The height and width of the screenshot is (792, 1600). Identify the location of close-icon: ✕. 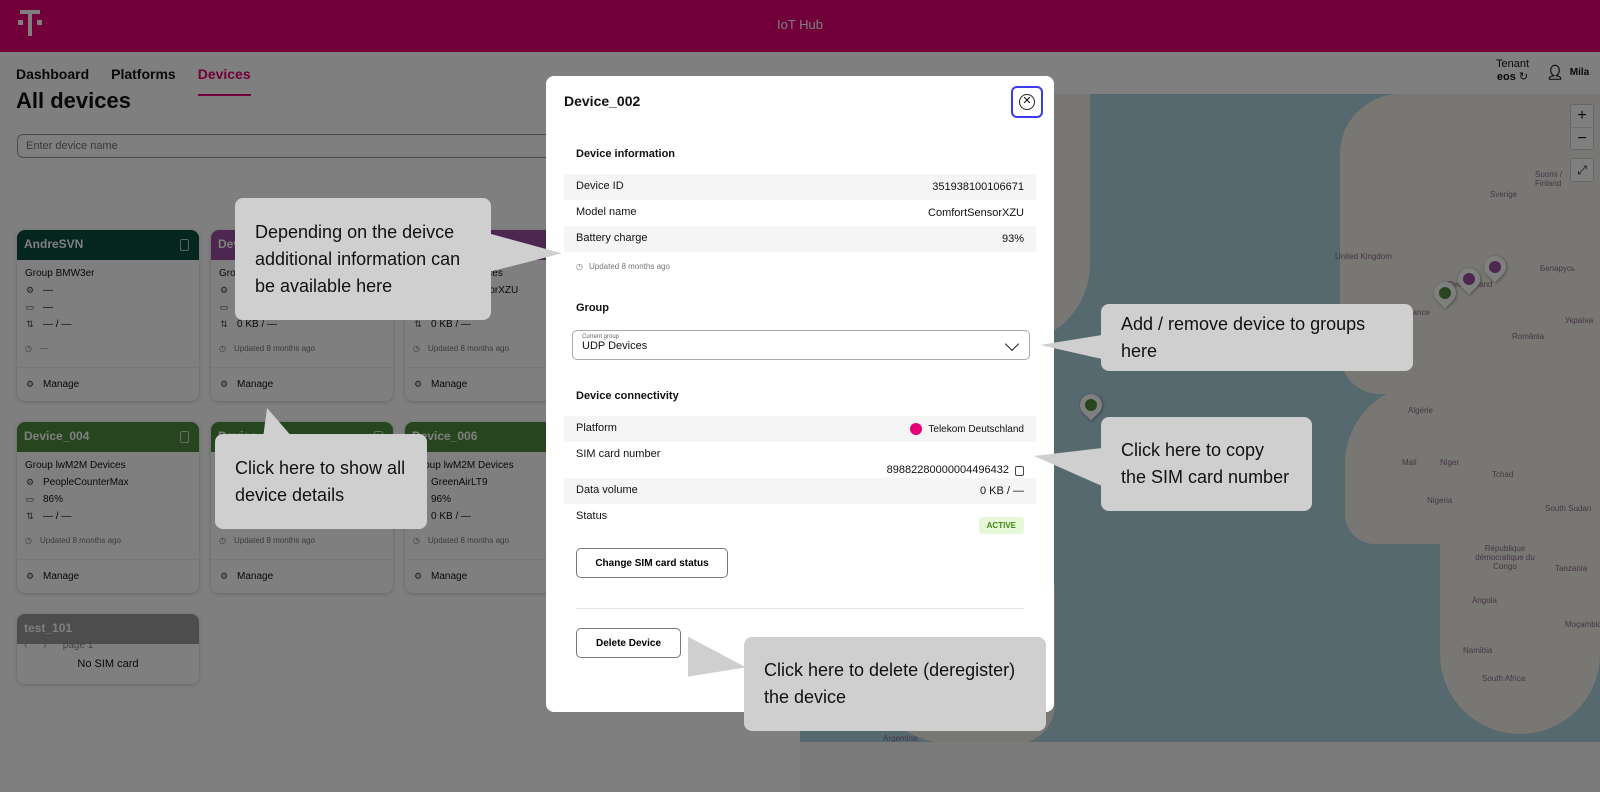
(1027, 102).